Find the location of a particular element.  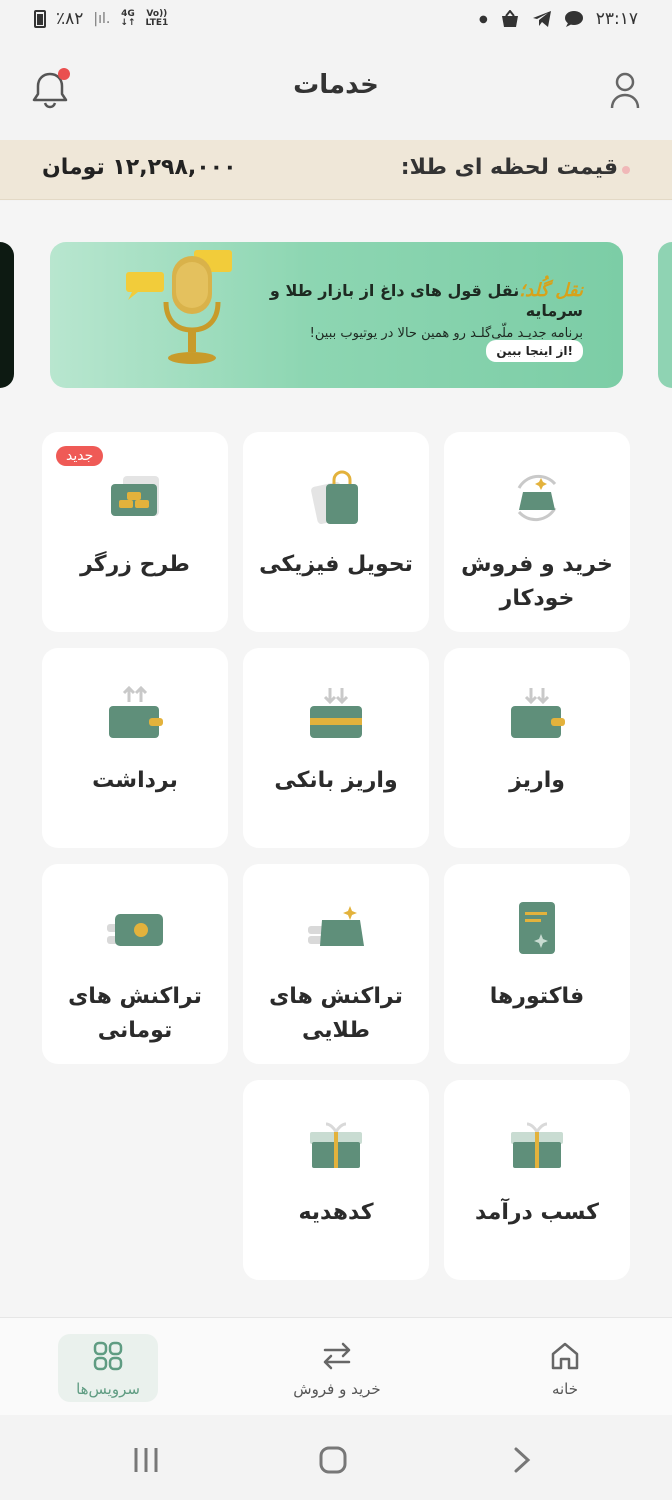

service-auto-trade: خرید و فروش خودکار is located at coordinates (537, 532).